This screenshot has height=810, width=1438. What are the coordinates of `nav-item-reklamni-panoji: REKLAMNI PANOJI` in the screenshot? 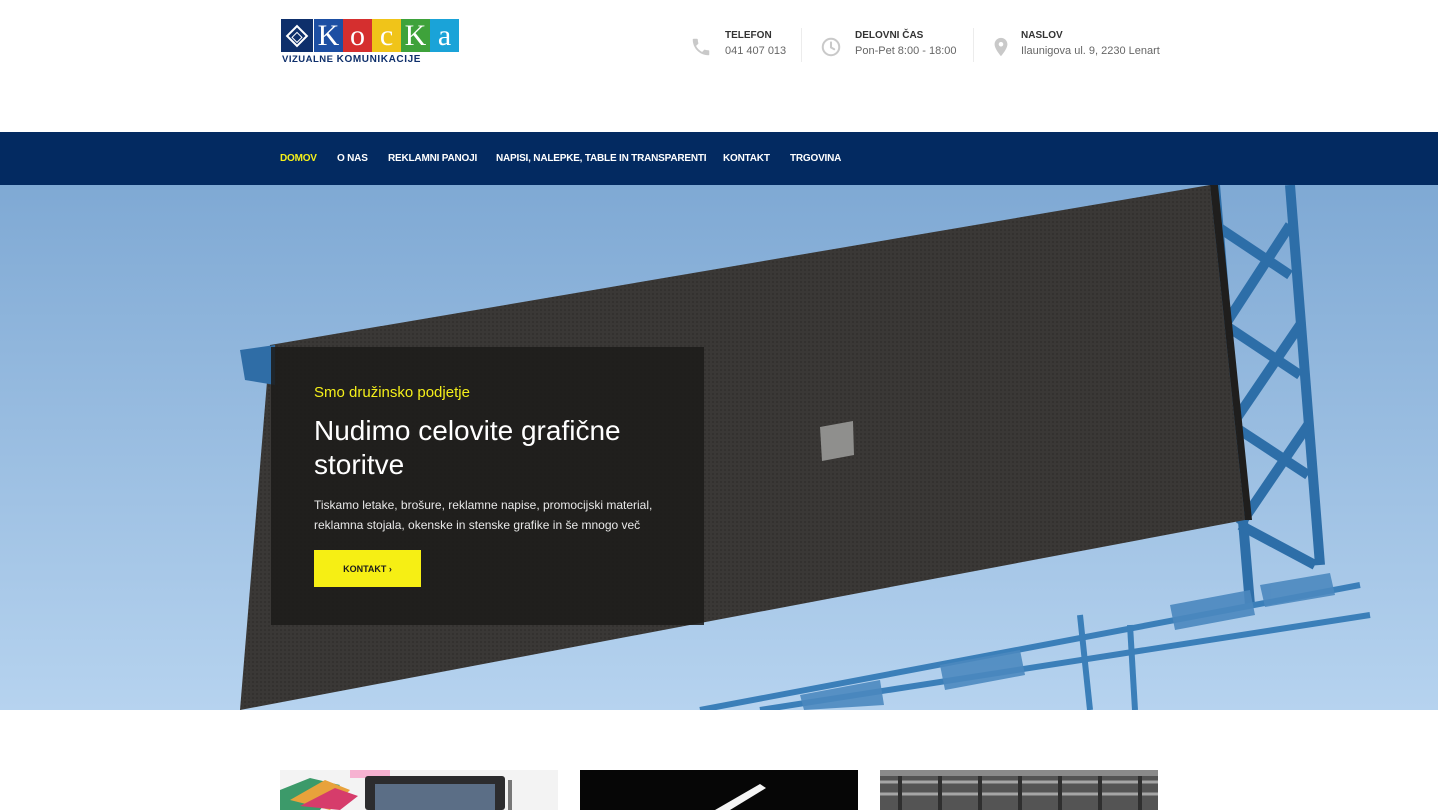 It's located at (432, 158).